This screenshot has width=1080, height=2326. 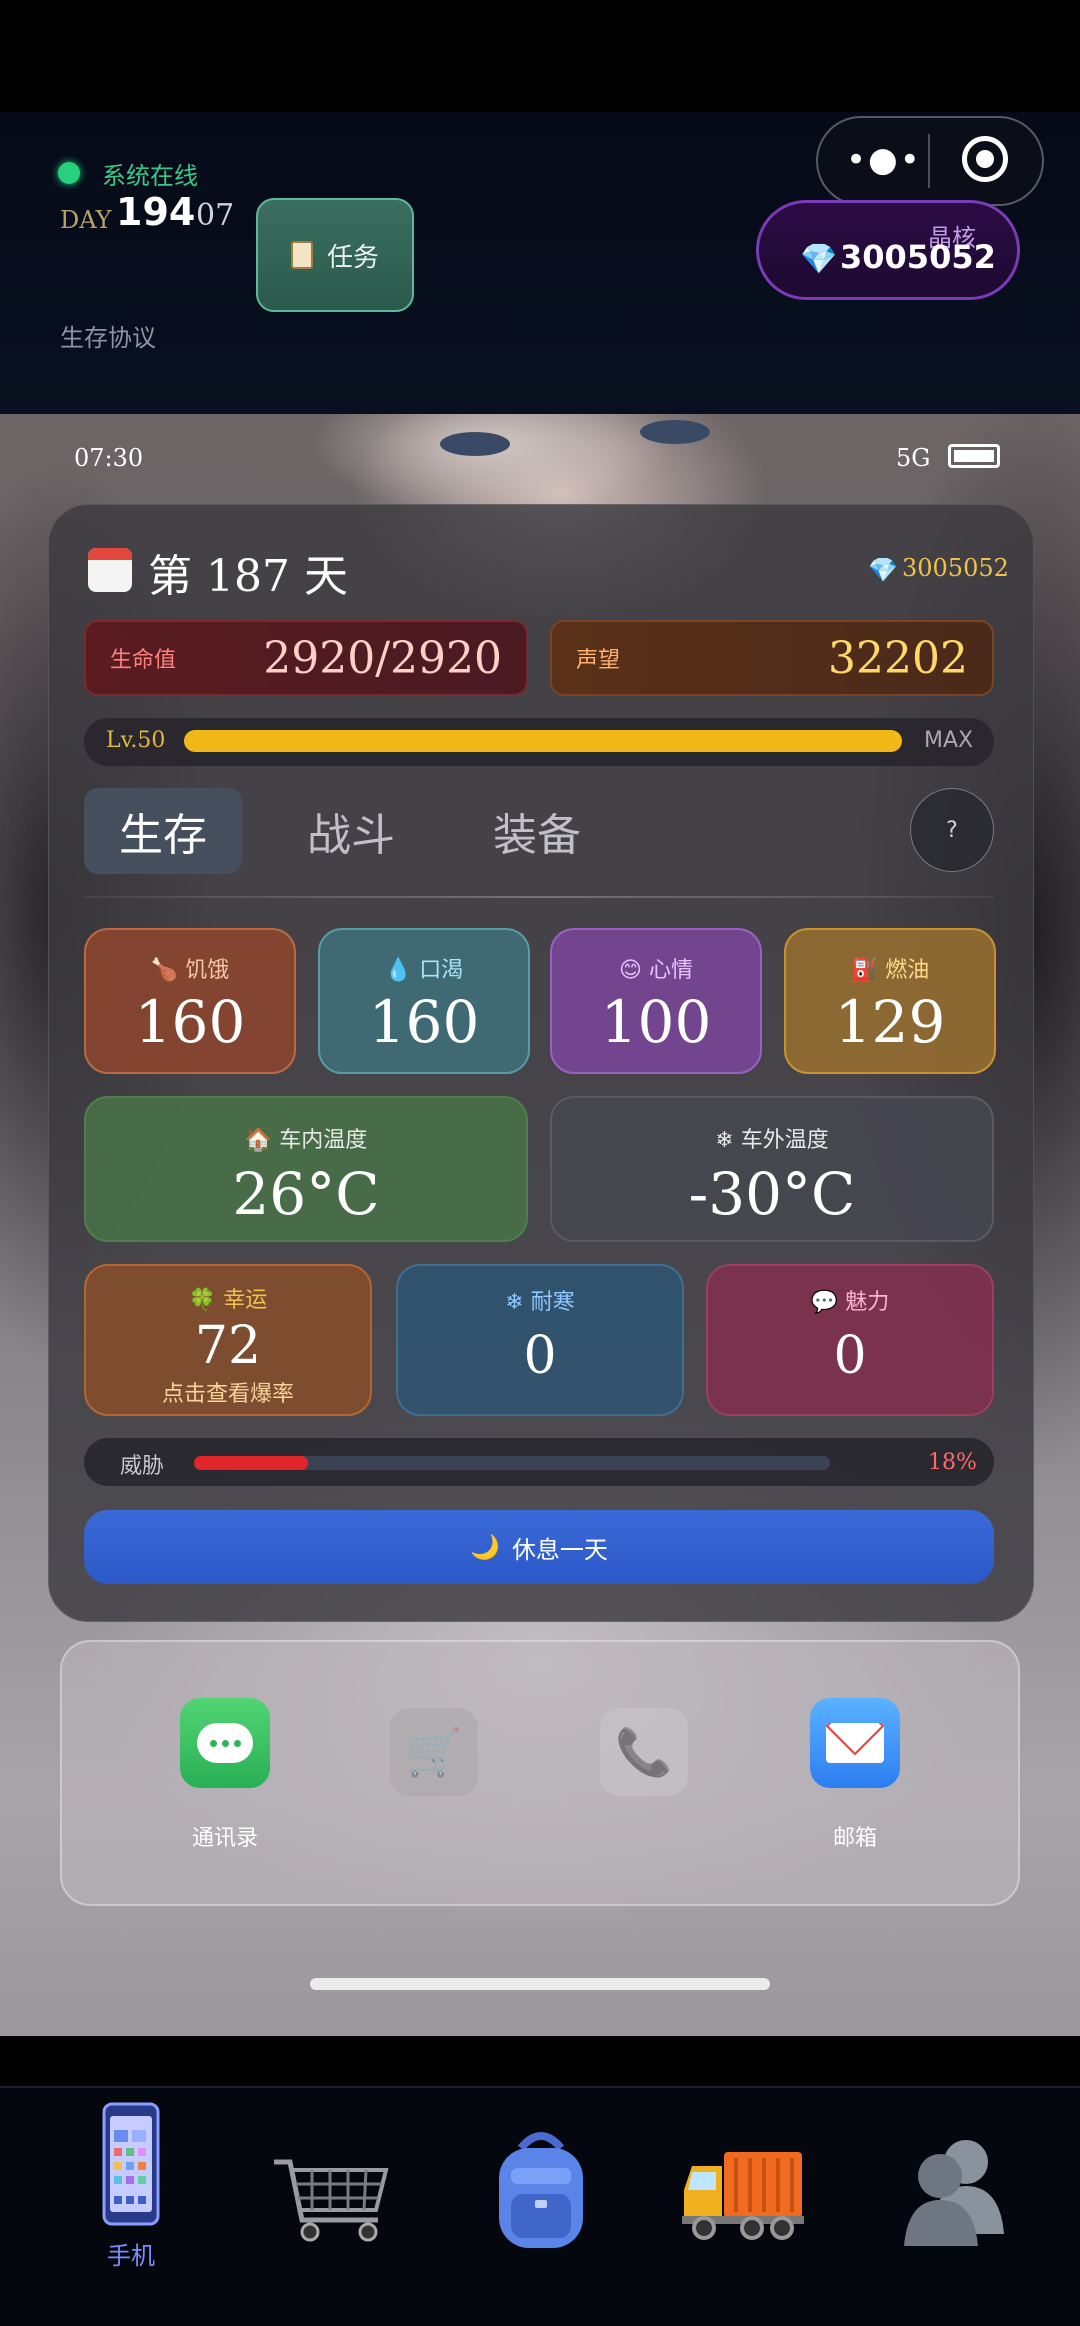 I want to click on day-counter: 194, so click(x=156, y=212).